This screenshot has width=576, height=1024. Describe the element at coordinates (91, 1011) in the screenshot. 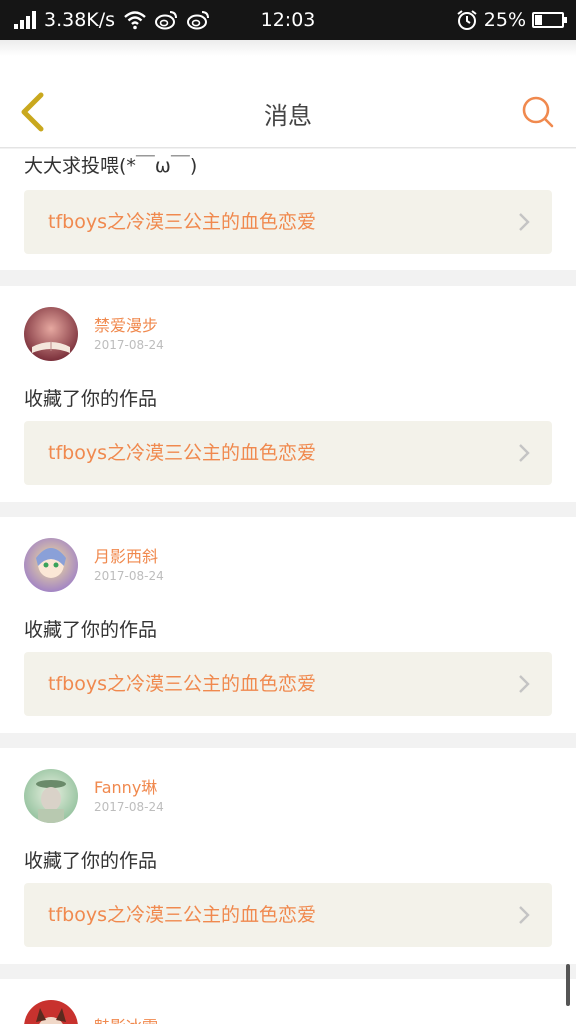

I see `user-row: 魅影冰霜` at that location.